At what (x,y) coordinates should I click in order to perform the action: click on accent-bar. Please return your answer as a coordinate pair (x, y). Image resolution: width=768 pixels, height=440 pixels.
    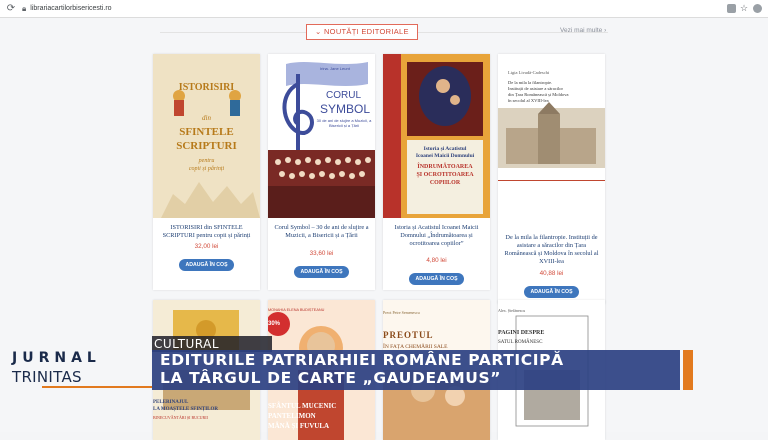
    Looking at the image, I should click on (688, 370).